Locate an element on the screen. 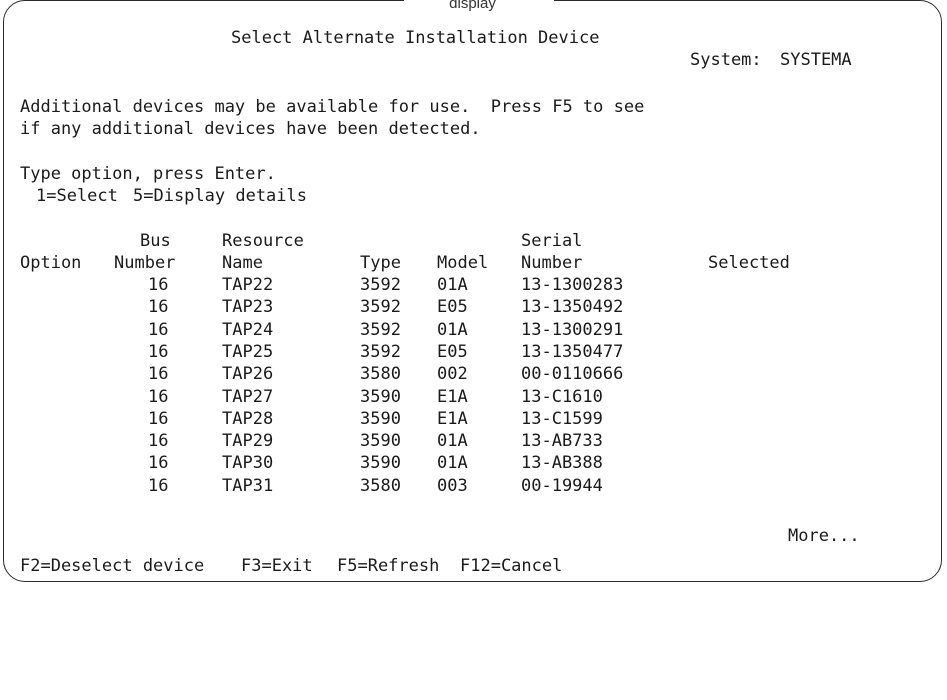  table-row: 16 TAP22 3592 01A 13-1300283 is located at coordinates (473, 285).